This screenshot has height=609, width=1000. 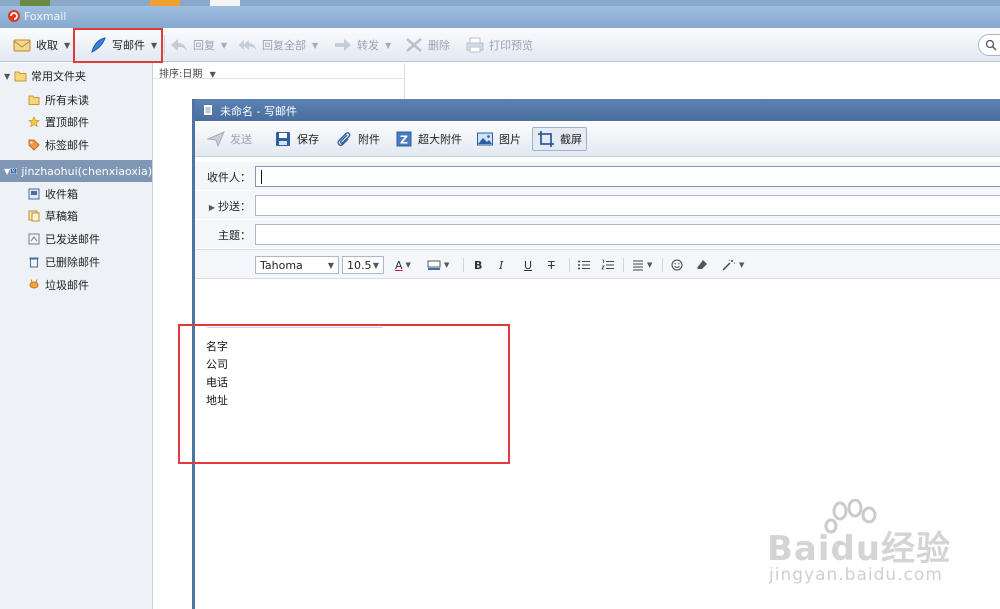 What do you see at coordinates (247, 45) in the screenshot?
I see `reply-all-icon` at bounding box center [247, 45].